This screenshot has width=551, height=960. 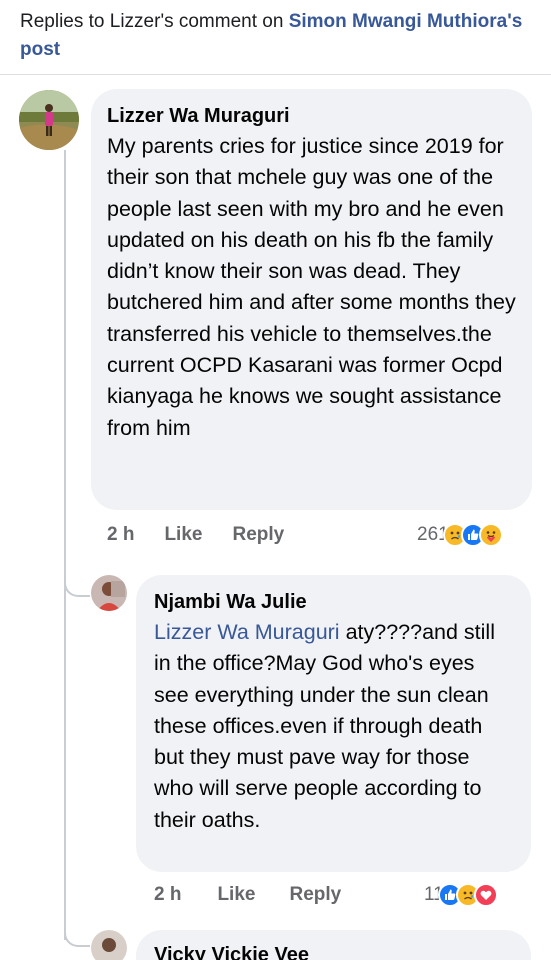 I want to click on reply-author: Vicky Vickie Vee, so click(x=333, y=950).